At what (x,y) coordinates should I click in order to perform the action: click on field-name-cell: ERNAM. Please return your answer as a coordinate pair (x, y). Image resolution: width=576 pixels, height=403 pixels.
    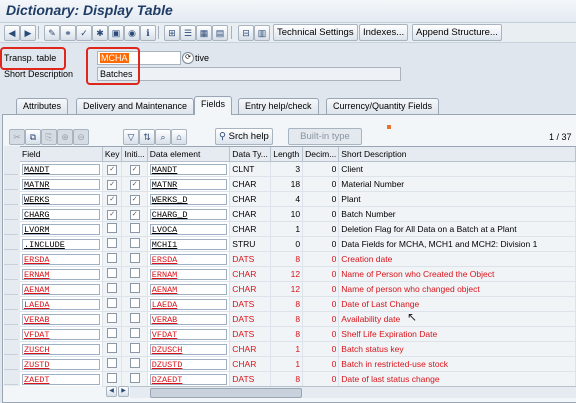
    Looking at the image, I should click on (61, 274).